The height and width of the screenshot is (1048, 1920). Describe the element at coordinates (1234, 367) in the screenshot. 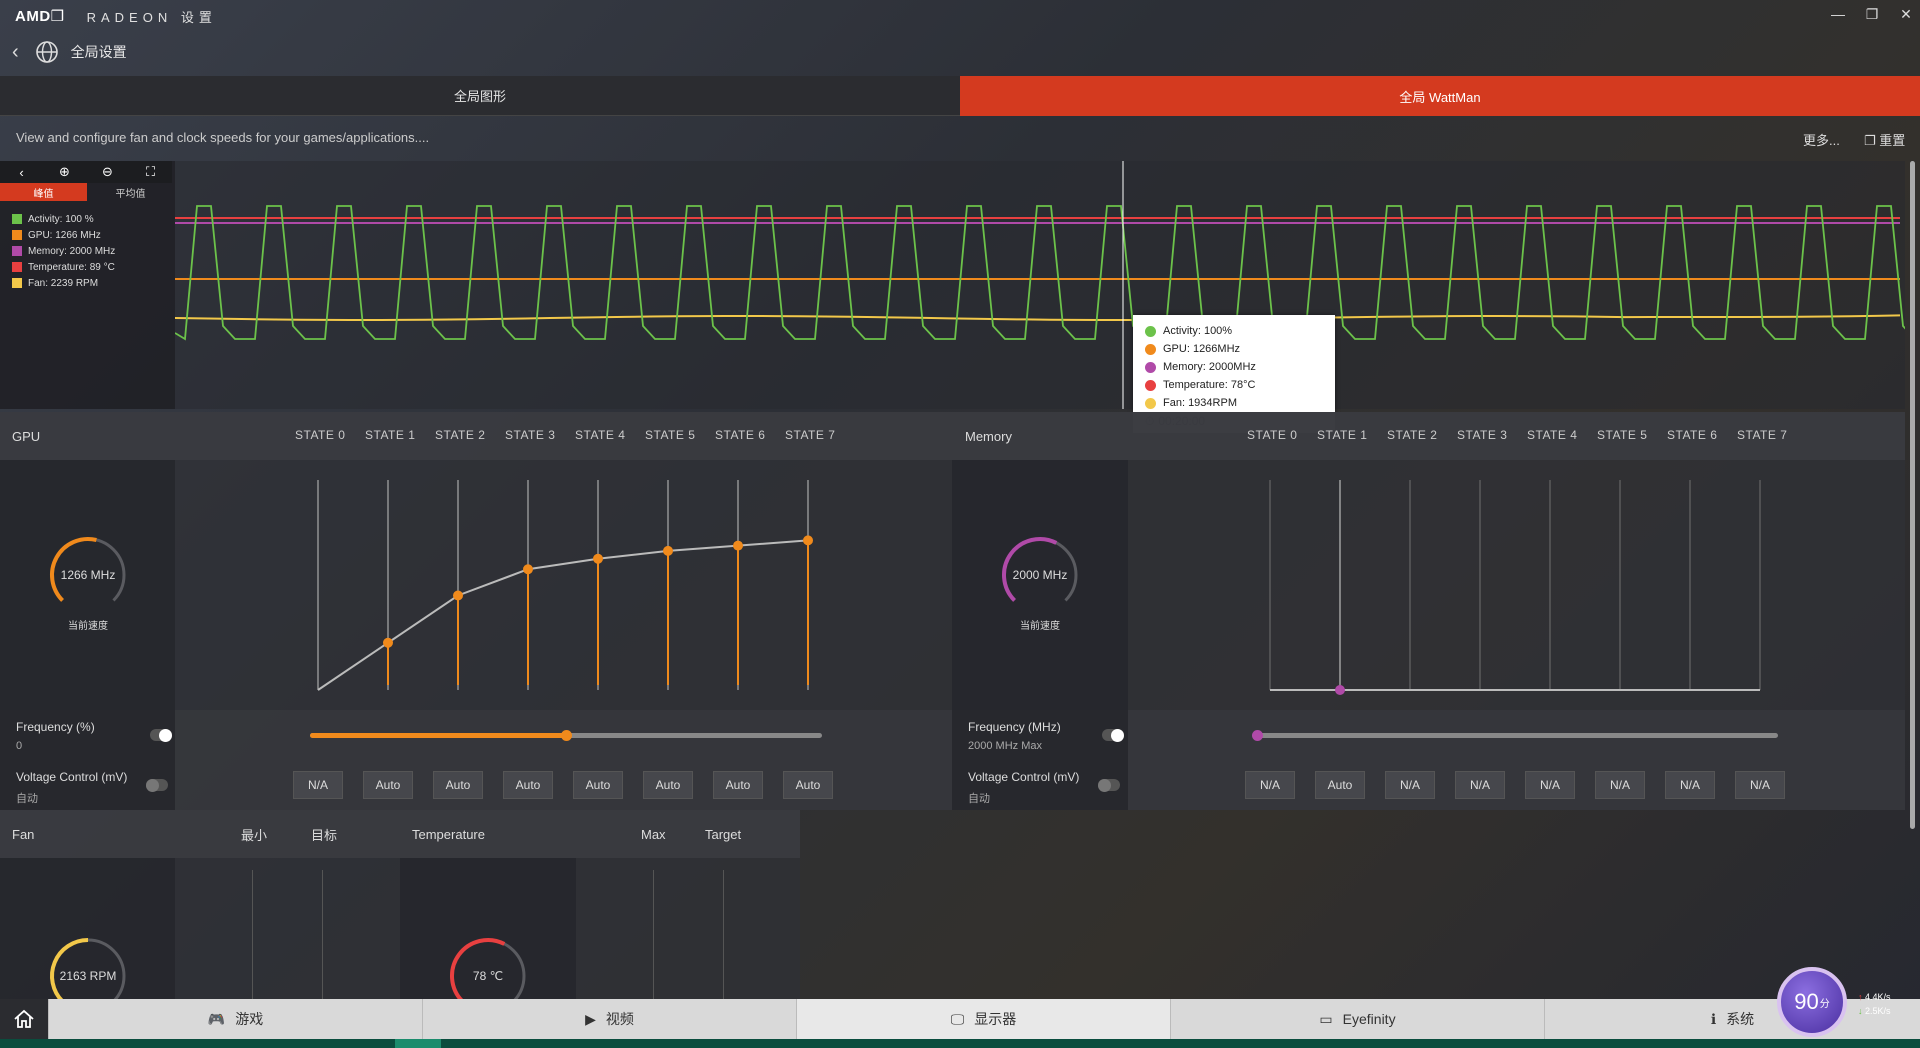

I see `tooltip-item: Memory: 2000MHz` at that location.